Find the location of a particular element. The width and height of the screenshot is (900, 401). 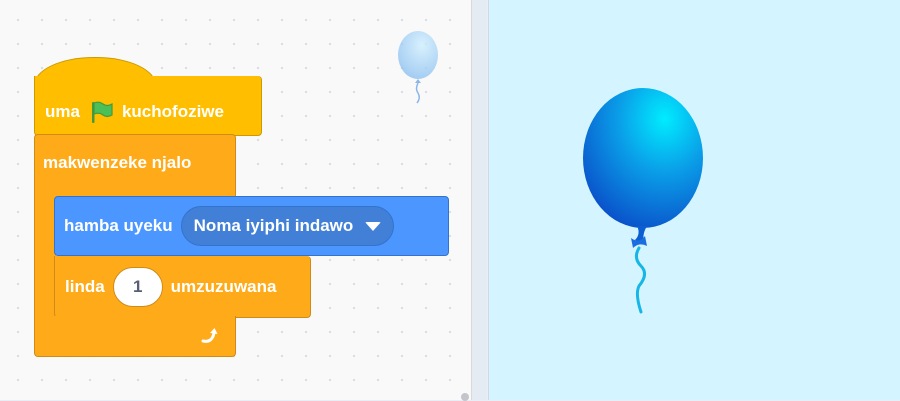

hat-label-after: kuchofoziwe is located at coordinates (172, 111).